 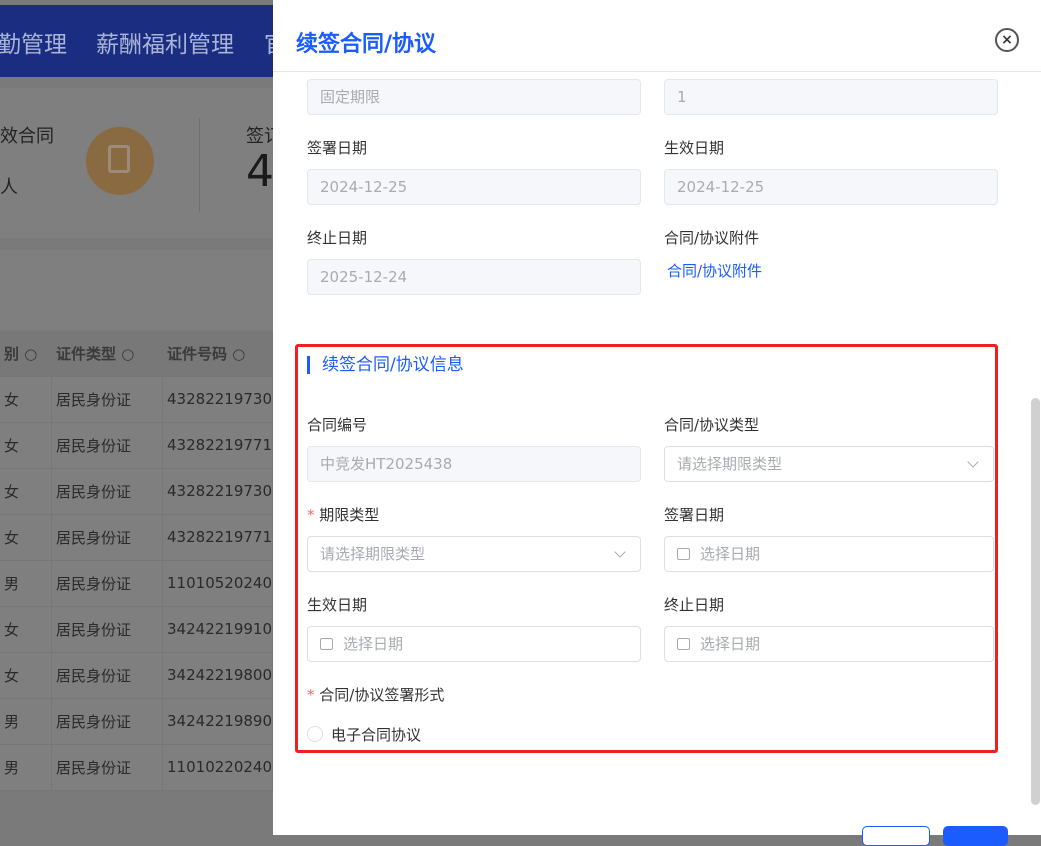 I want to click on col-id-type: 证件类型 ○, so click(x=107, y=354).